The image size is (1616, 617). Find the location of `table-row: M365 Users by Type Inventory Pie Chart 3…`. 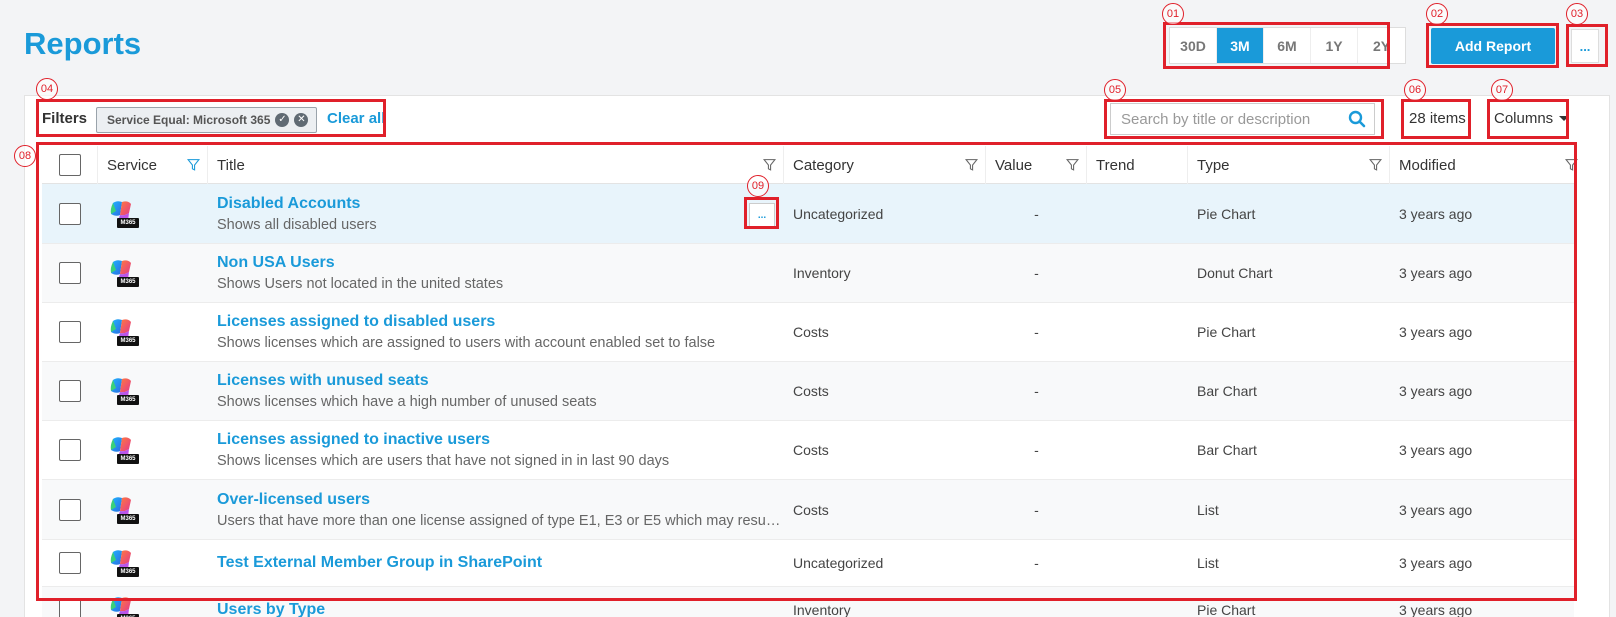

table-row: M365 Users by Type Inventory Pie Chart 3… is located at coordinates (808, 602).